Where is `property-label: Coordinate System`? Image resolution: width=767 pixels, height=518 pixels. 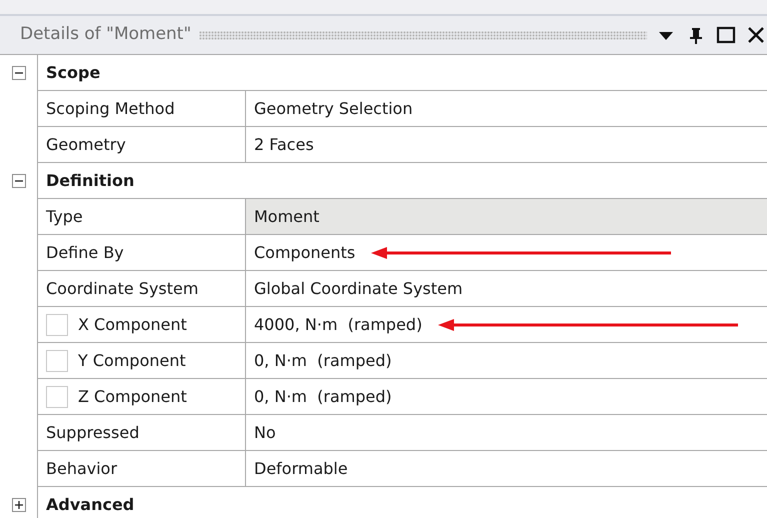
property-label: Coordinate System is located at coordinates (142, 288).